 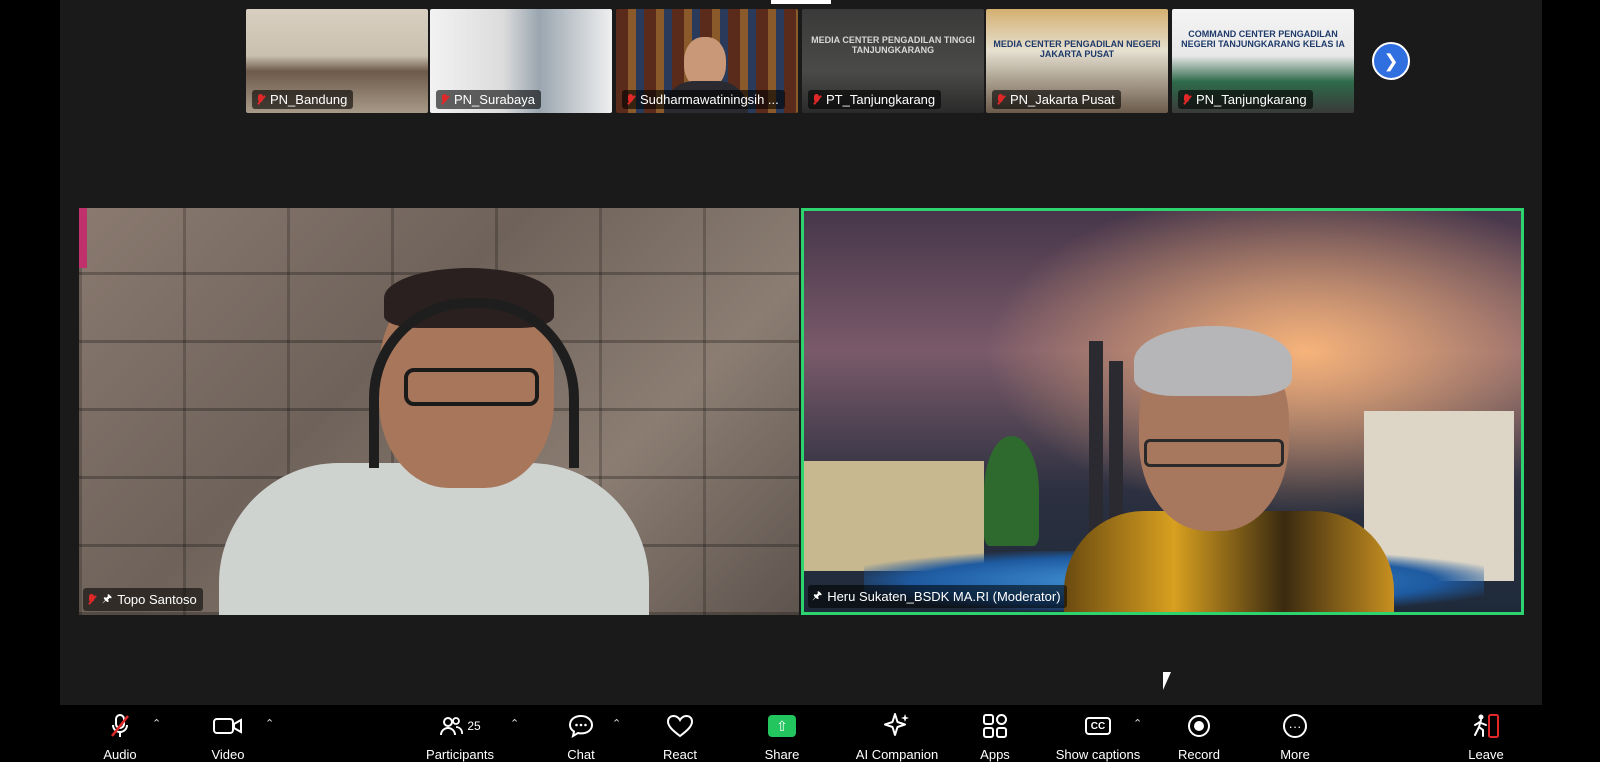 What do you see at coordinates (1251, 99) in the screenshot?
I see `participant-name: PN_Tanjungkarang` at bounding box center [1251, 99].